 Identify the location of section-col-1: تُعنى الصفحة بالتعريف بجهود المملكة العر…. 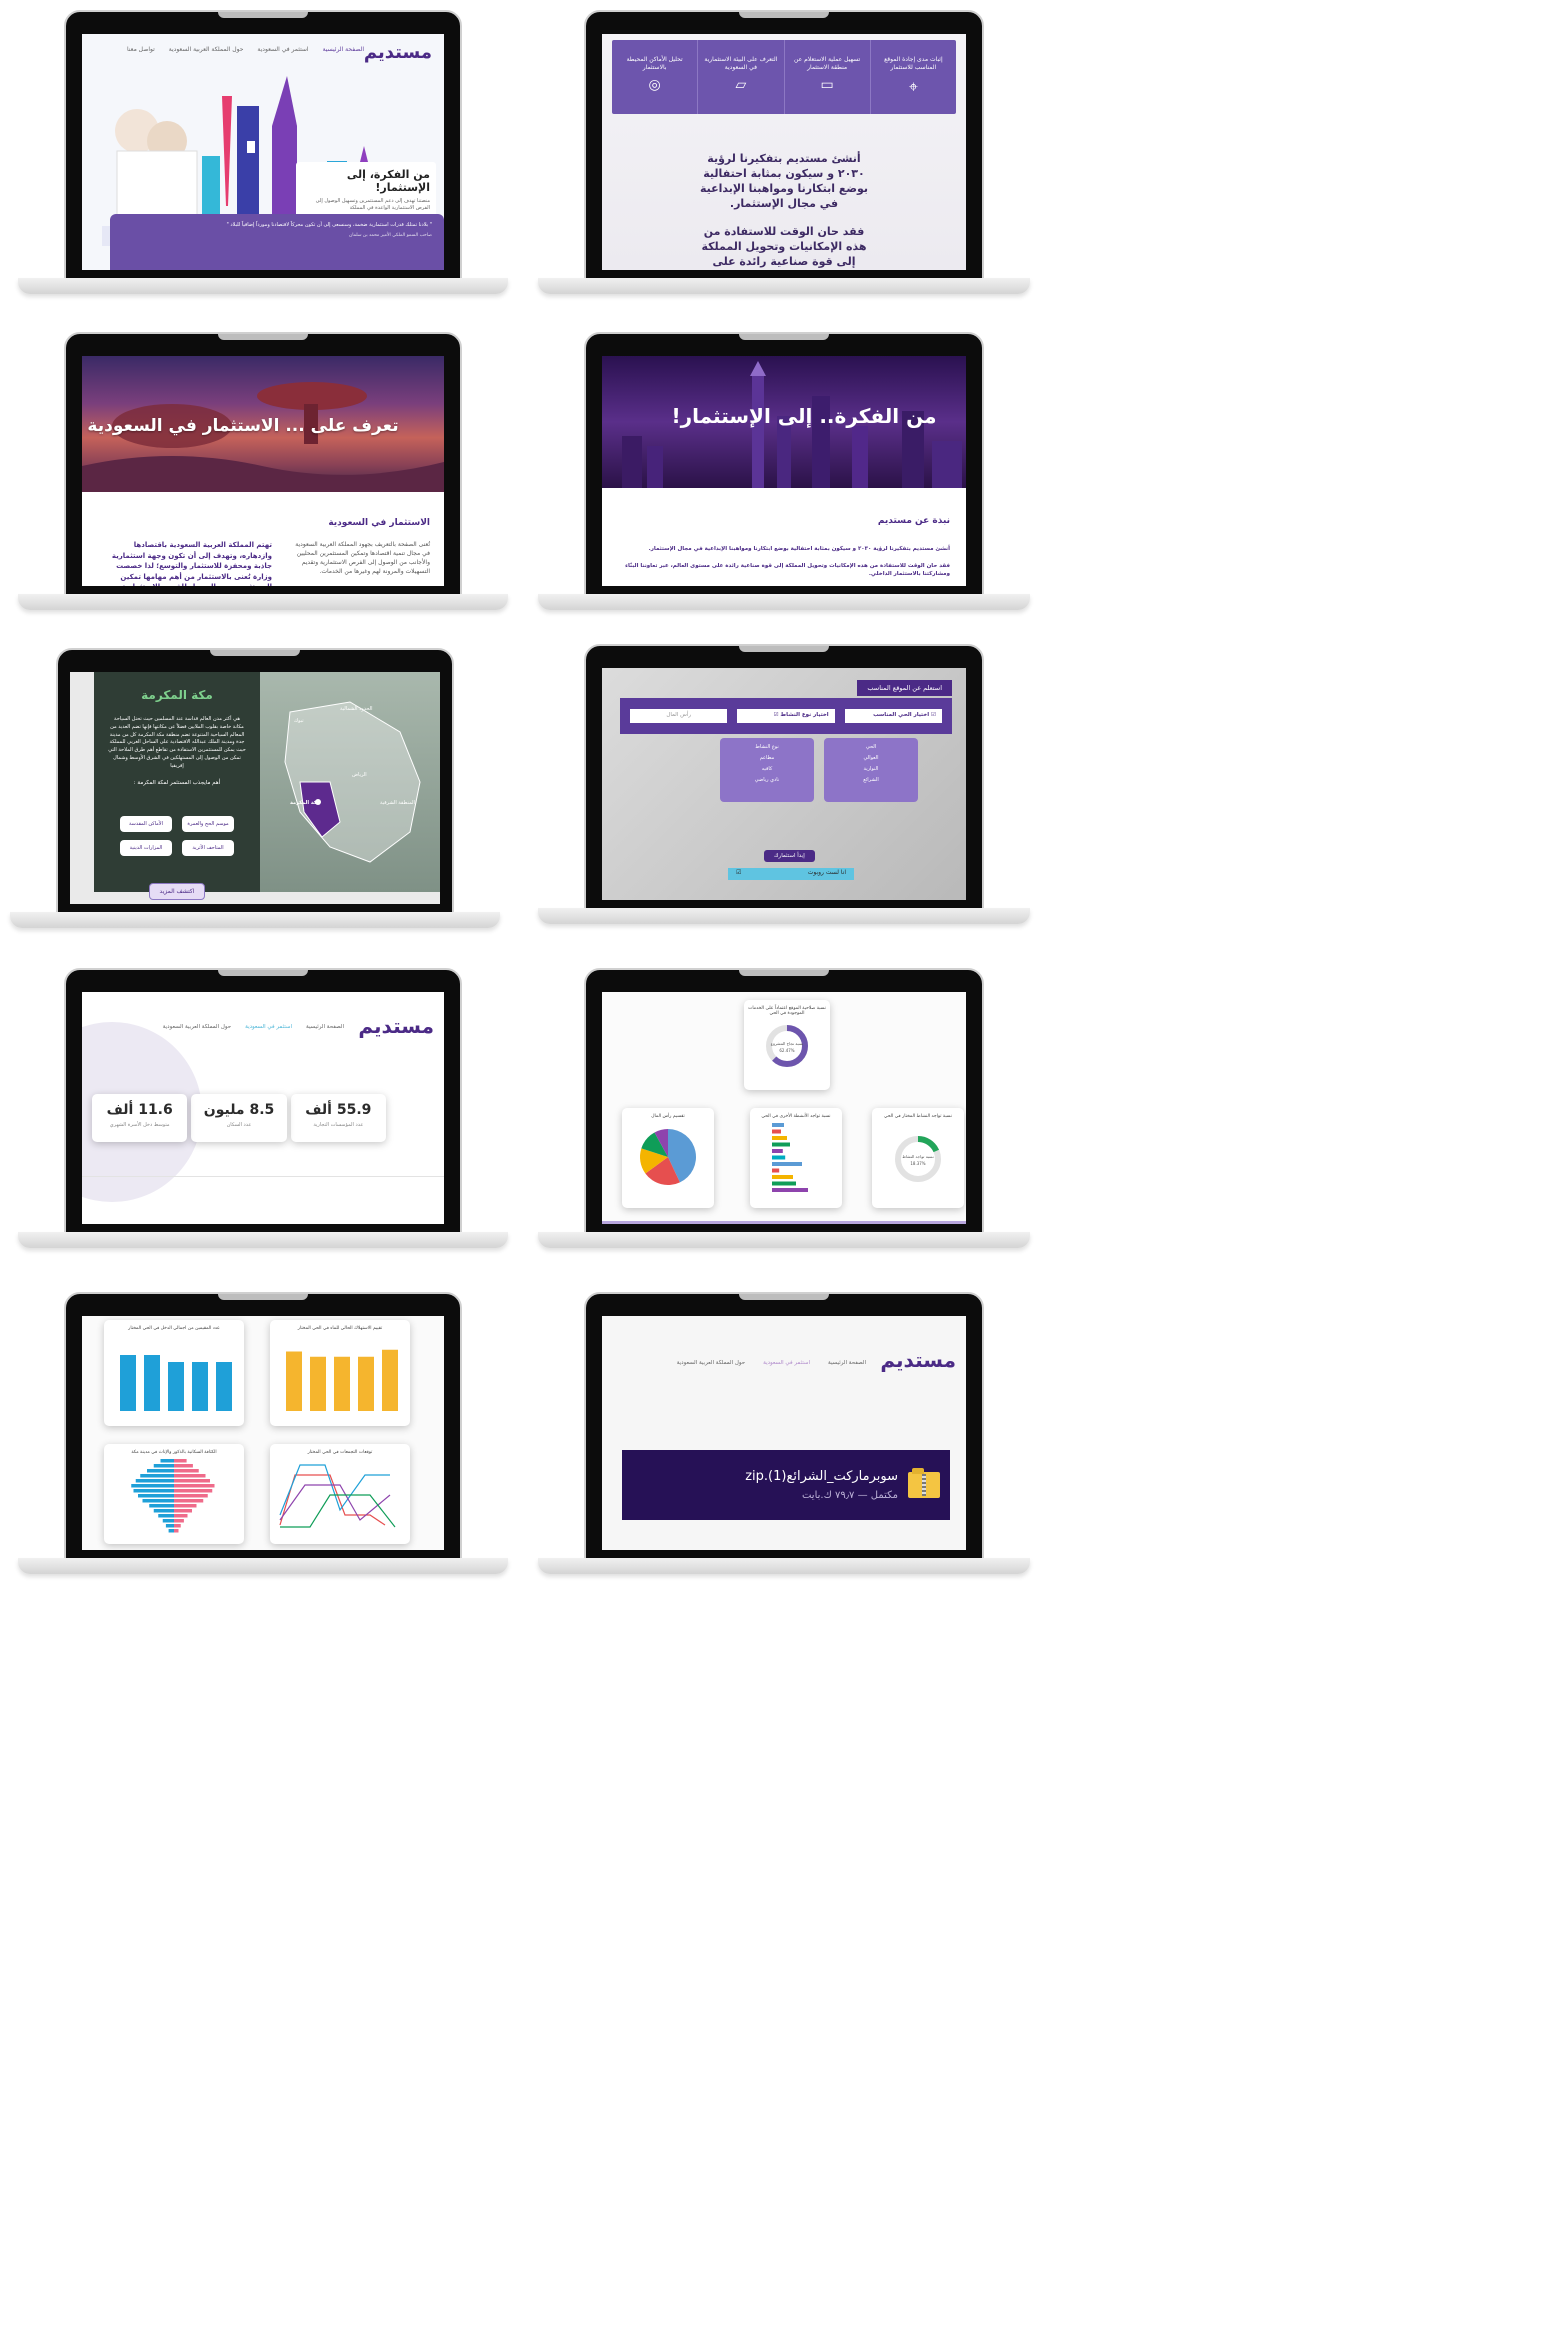
(362, 558).